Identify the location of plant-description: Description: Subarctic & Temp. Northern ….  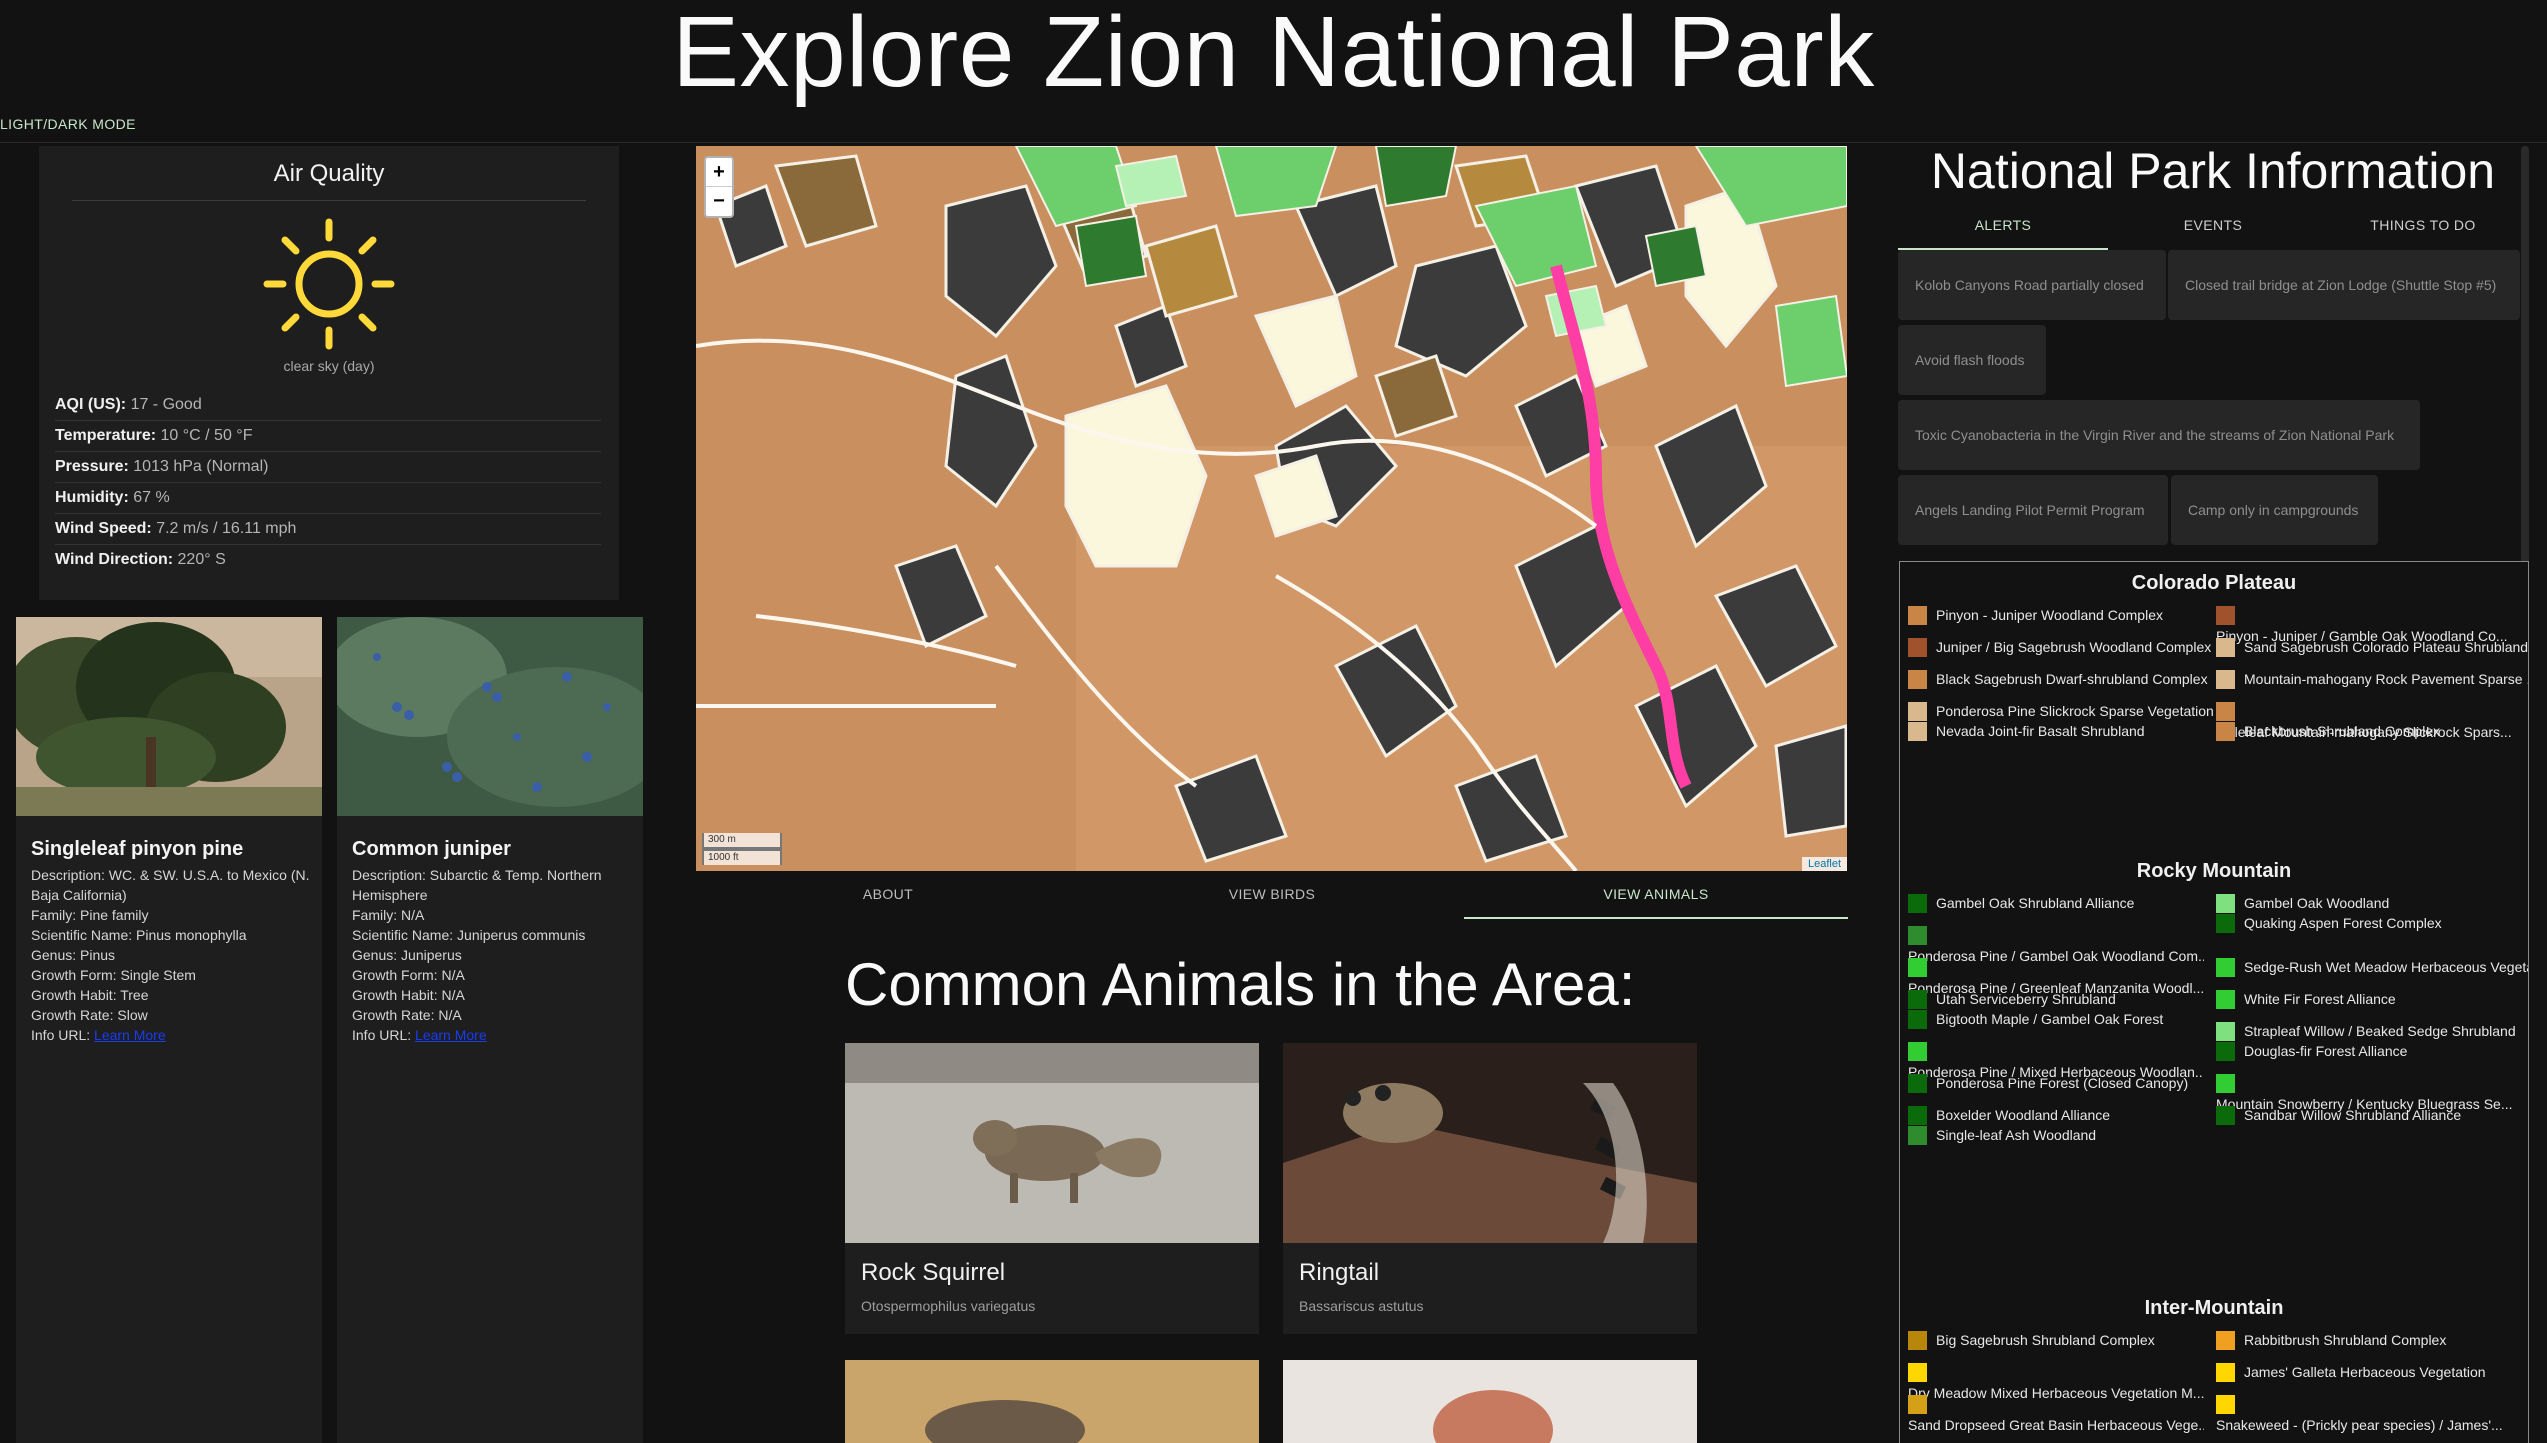
(477, 885).